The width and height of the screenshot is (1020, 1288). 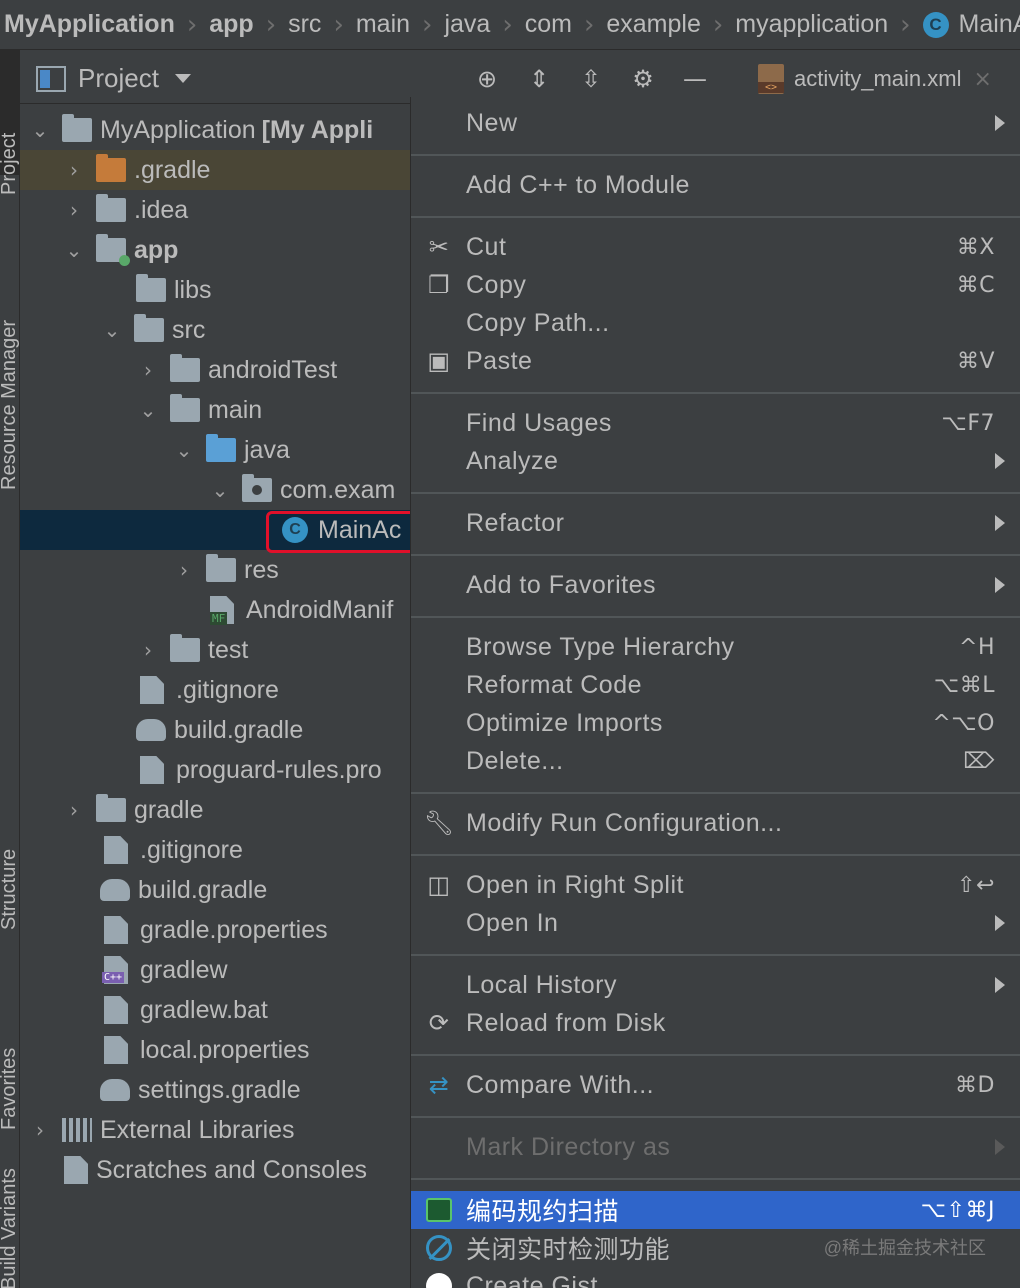 What do you see at coordinates (715, 555) in the screenshot?
I see `menu-separator` at bounding box center [715, 555].